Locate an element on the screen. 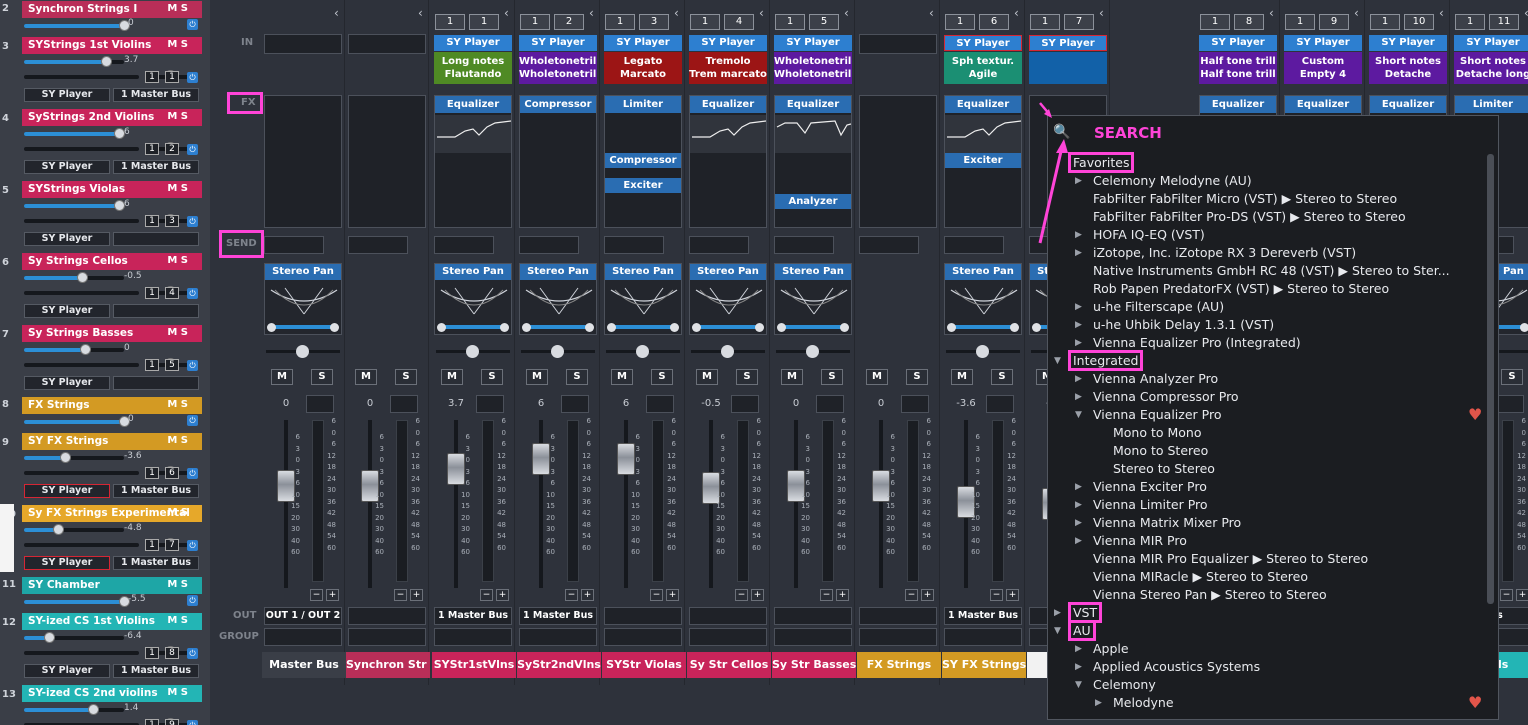 The image size is (1528, 725). fx-insert-area: Equalizer is located at coordinates (473, 161).